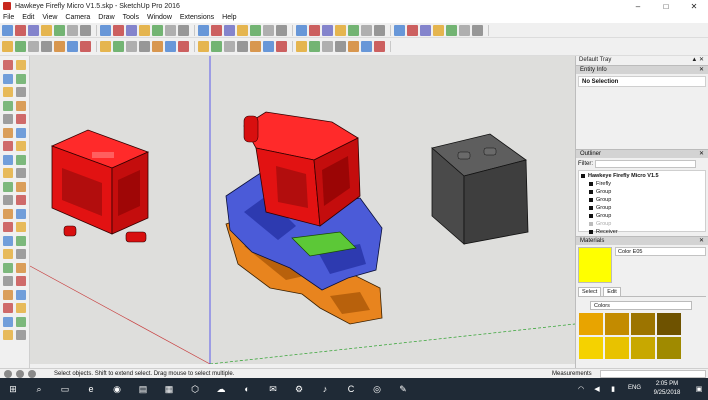 The width and height of the screenshot is (708, 400). What do you see at coordinates (403, 389) in the screenshot?
I see `app-icon: ✎` at bounding box center [403, 389].